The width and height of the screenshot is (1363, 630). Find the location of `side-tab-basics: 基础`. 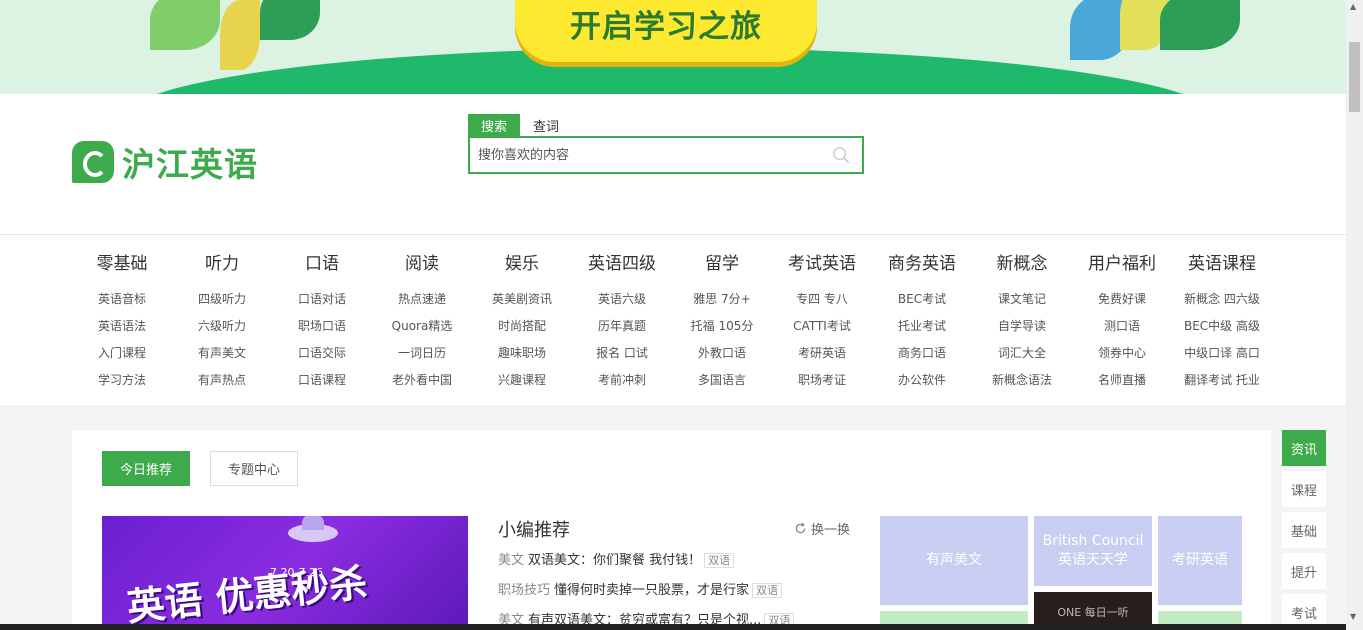

side-tab-basics: 基础 is located at coordinates (1304, 530).